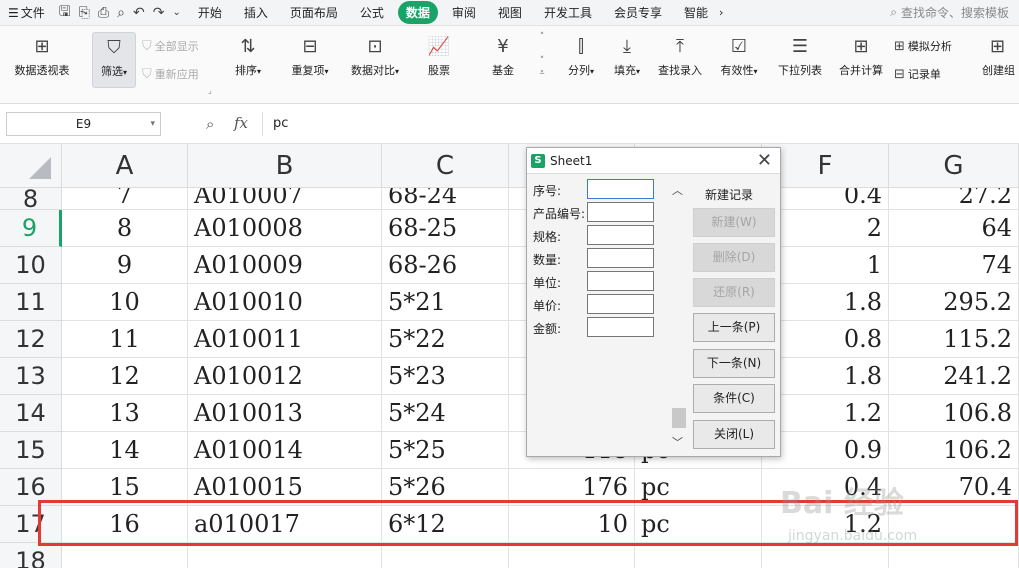 Image resolution: width=1019 pixels, height=568 pixels. Describe the element at coordinates (31, 555) in the screenshot. I see `row-header: 18` at that location.